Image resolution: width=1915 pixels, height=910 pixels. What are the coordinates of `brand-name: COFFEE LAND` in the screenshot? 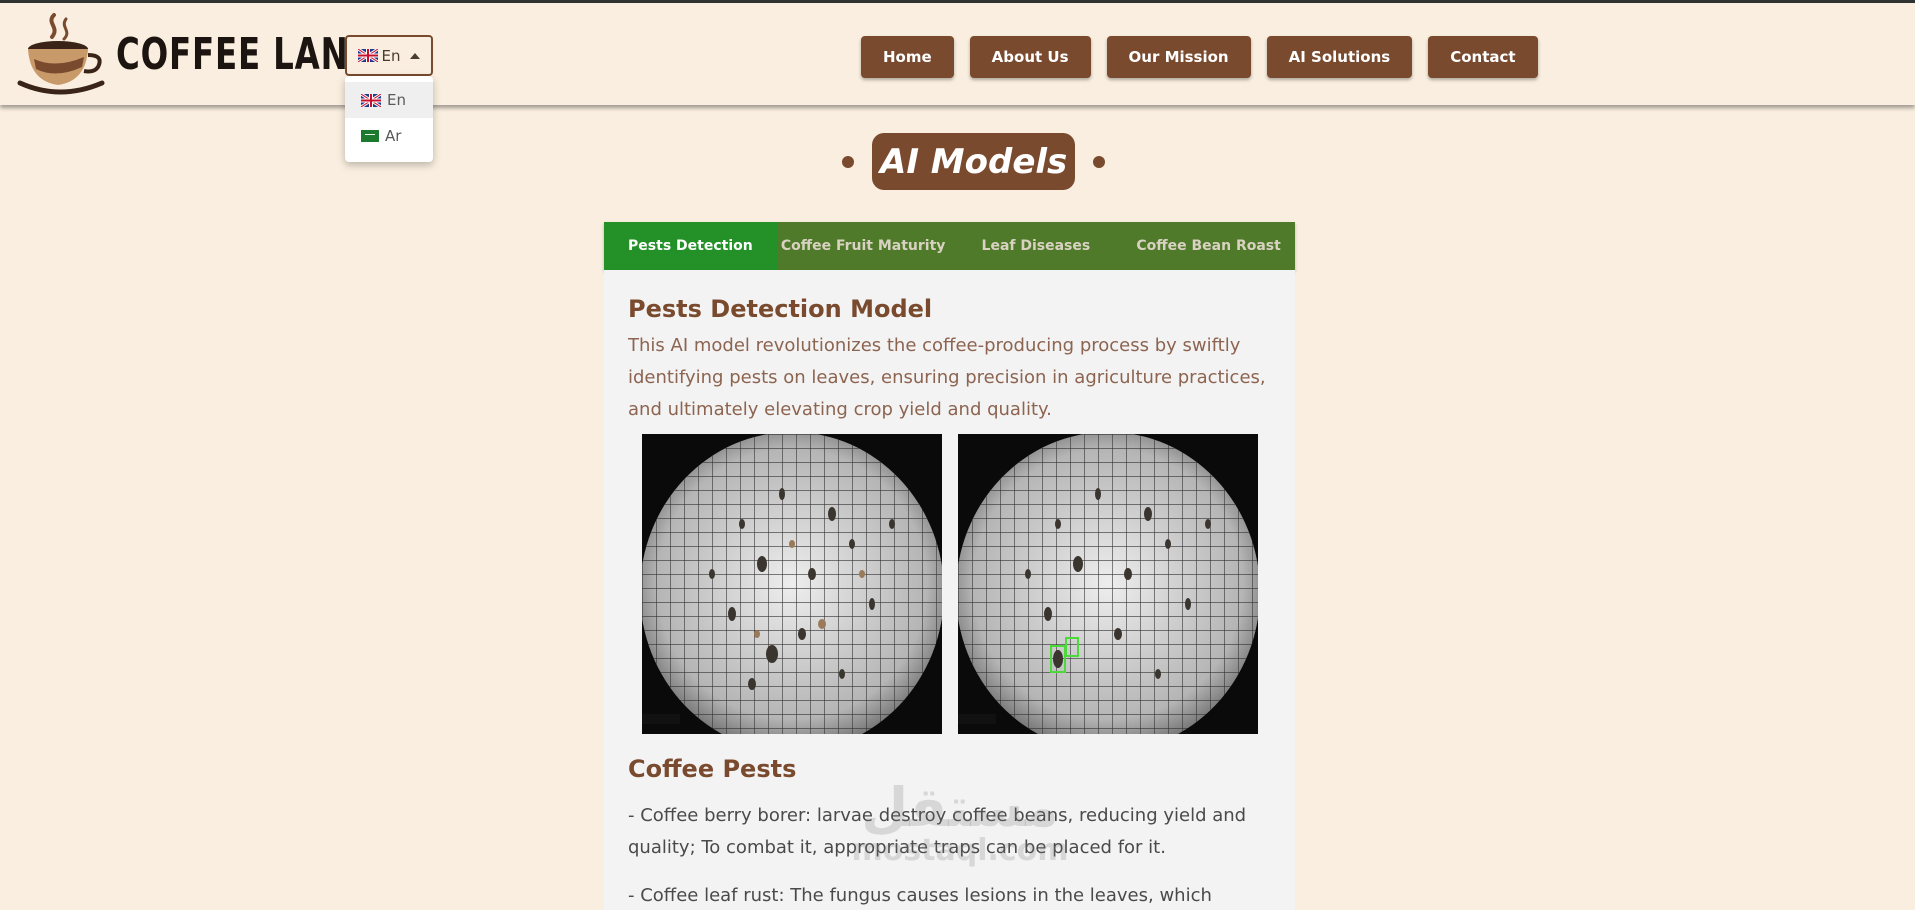 It's located at (246, 55).